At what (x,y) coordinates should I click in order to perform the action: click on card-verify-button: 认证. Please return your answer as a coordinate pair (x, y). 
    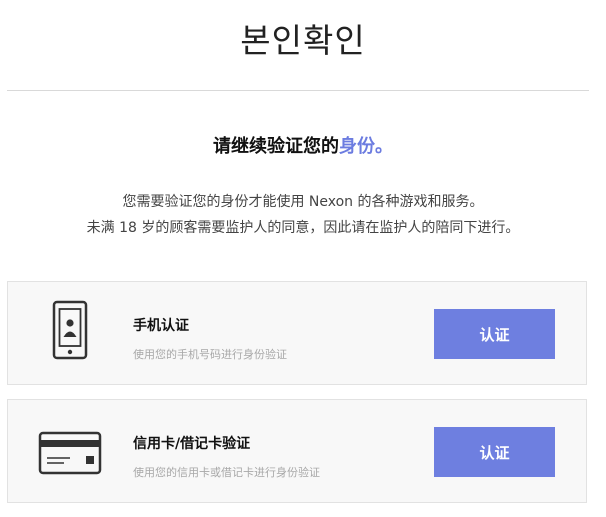
    Looking at the image, I should click on (494, 452).